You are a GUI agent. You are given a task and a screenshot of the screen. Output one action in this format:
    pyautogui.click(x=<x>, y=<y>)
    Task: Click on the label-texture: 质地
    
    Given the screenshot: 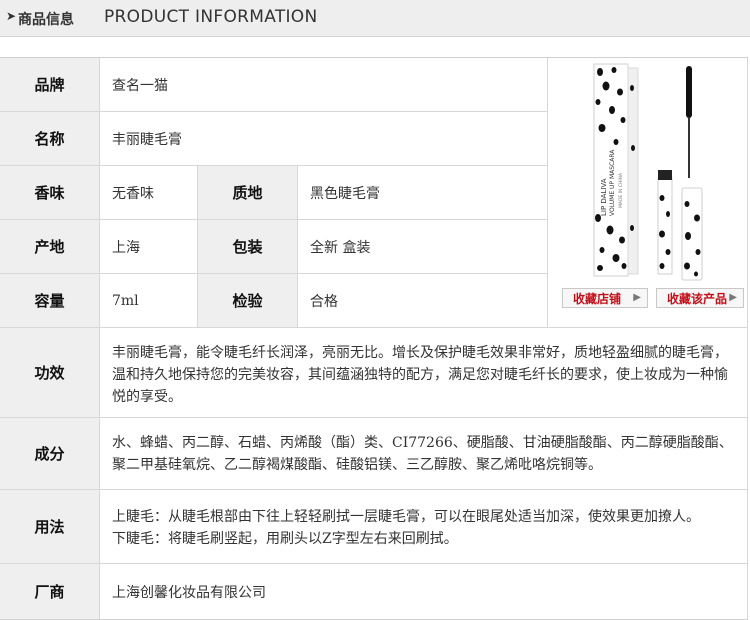 What is the action you would take?
    pyautogui.click(x=248, y=193)
    